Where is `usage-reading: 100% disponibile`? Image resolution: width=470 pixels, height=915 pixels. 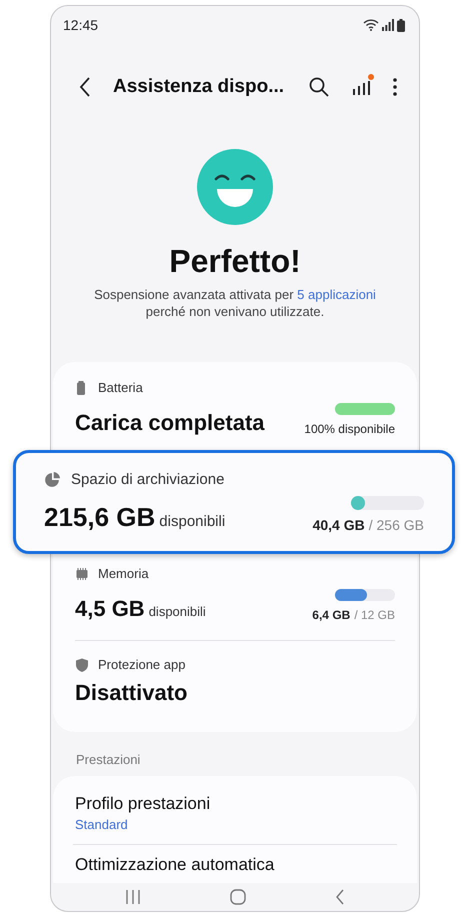
usage-reading: 100% disponibile is located at coordinates (349, 429).